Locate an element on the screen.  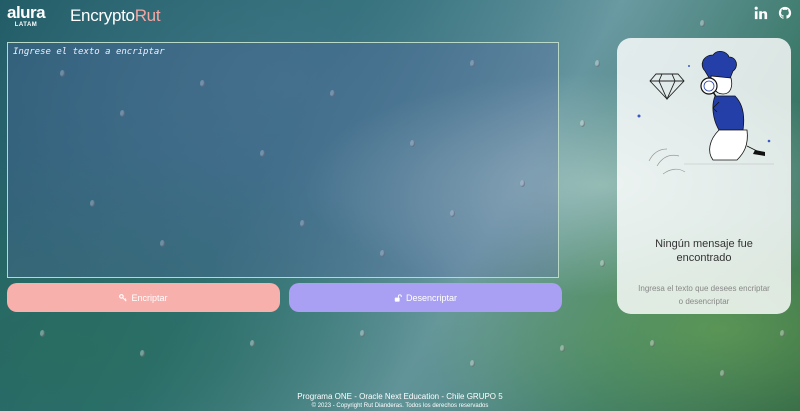
social-links is located at coordinates (773, 13).